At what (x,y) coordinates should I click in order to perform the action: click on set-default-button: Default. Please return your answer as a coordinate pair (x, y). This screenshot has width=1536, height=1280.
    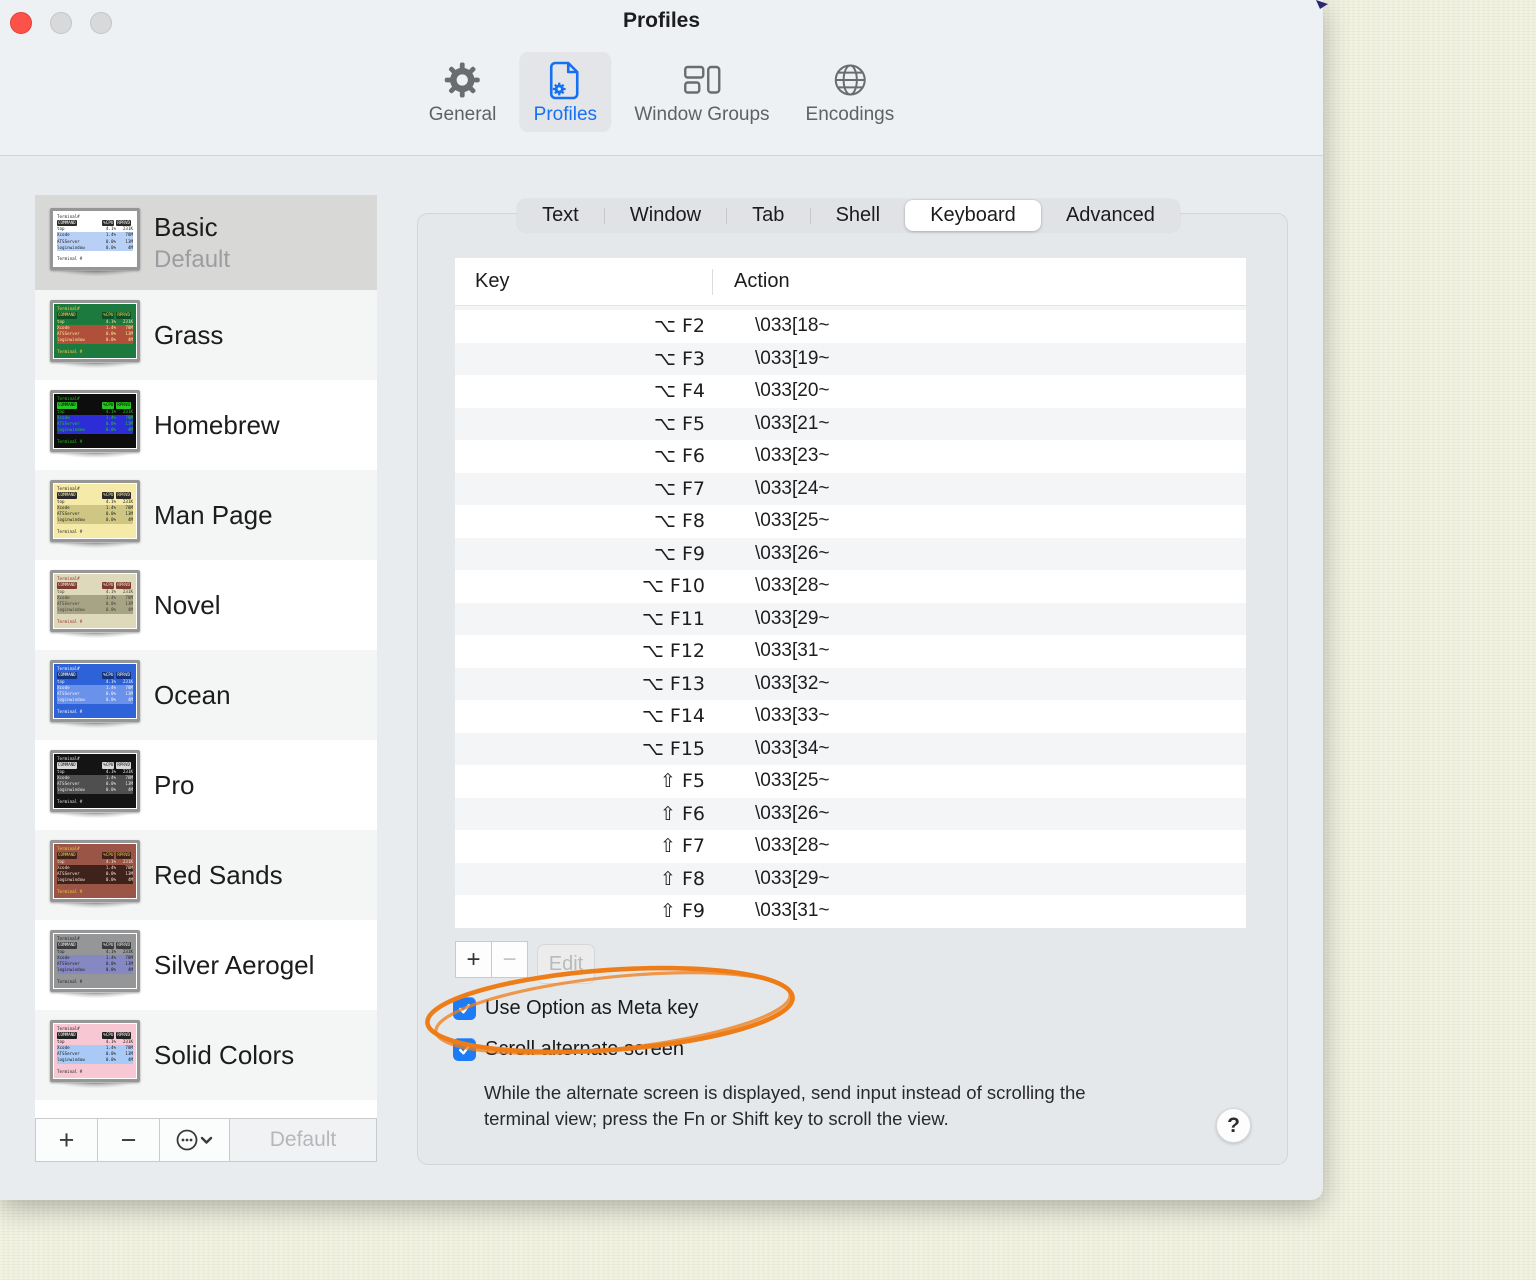
    Looking at the image, I should click on (303, 1140).